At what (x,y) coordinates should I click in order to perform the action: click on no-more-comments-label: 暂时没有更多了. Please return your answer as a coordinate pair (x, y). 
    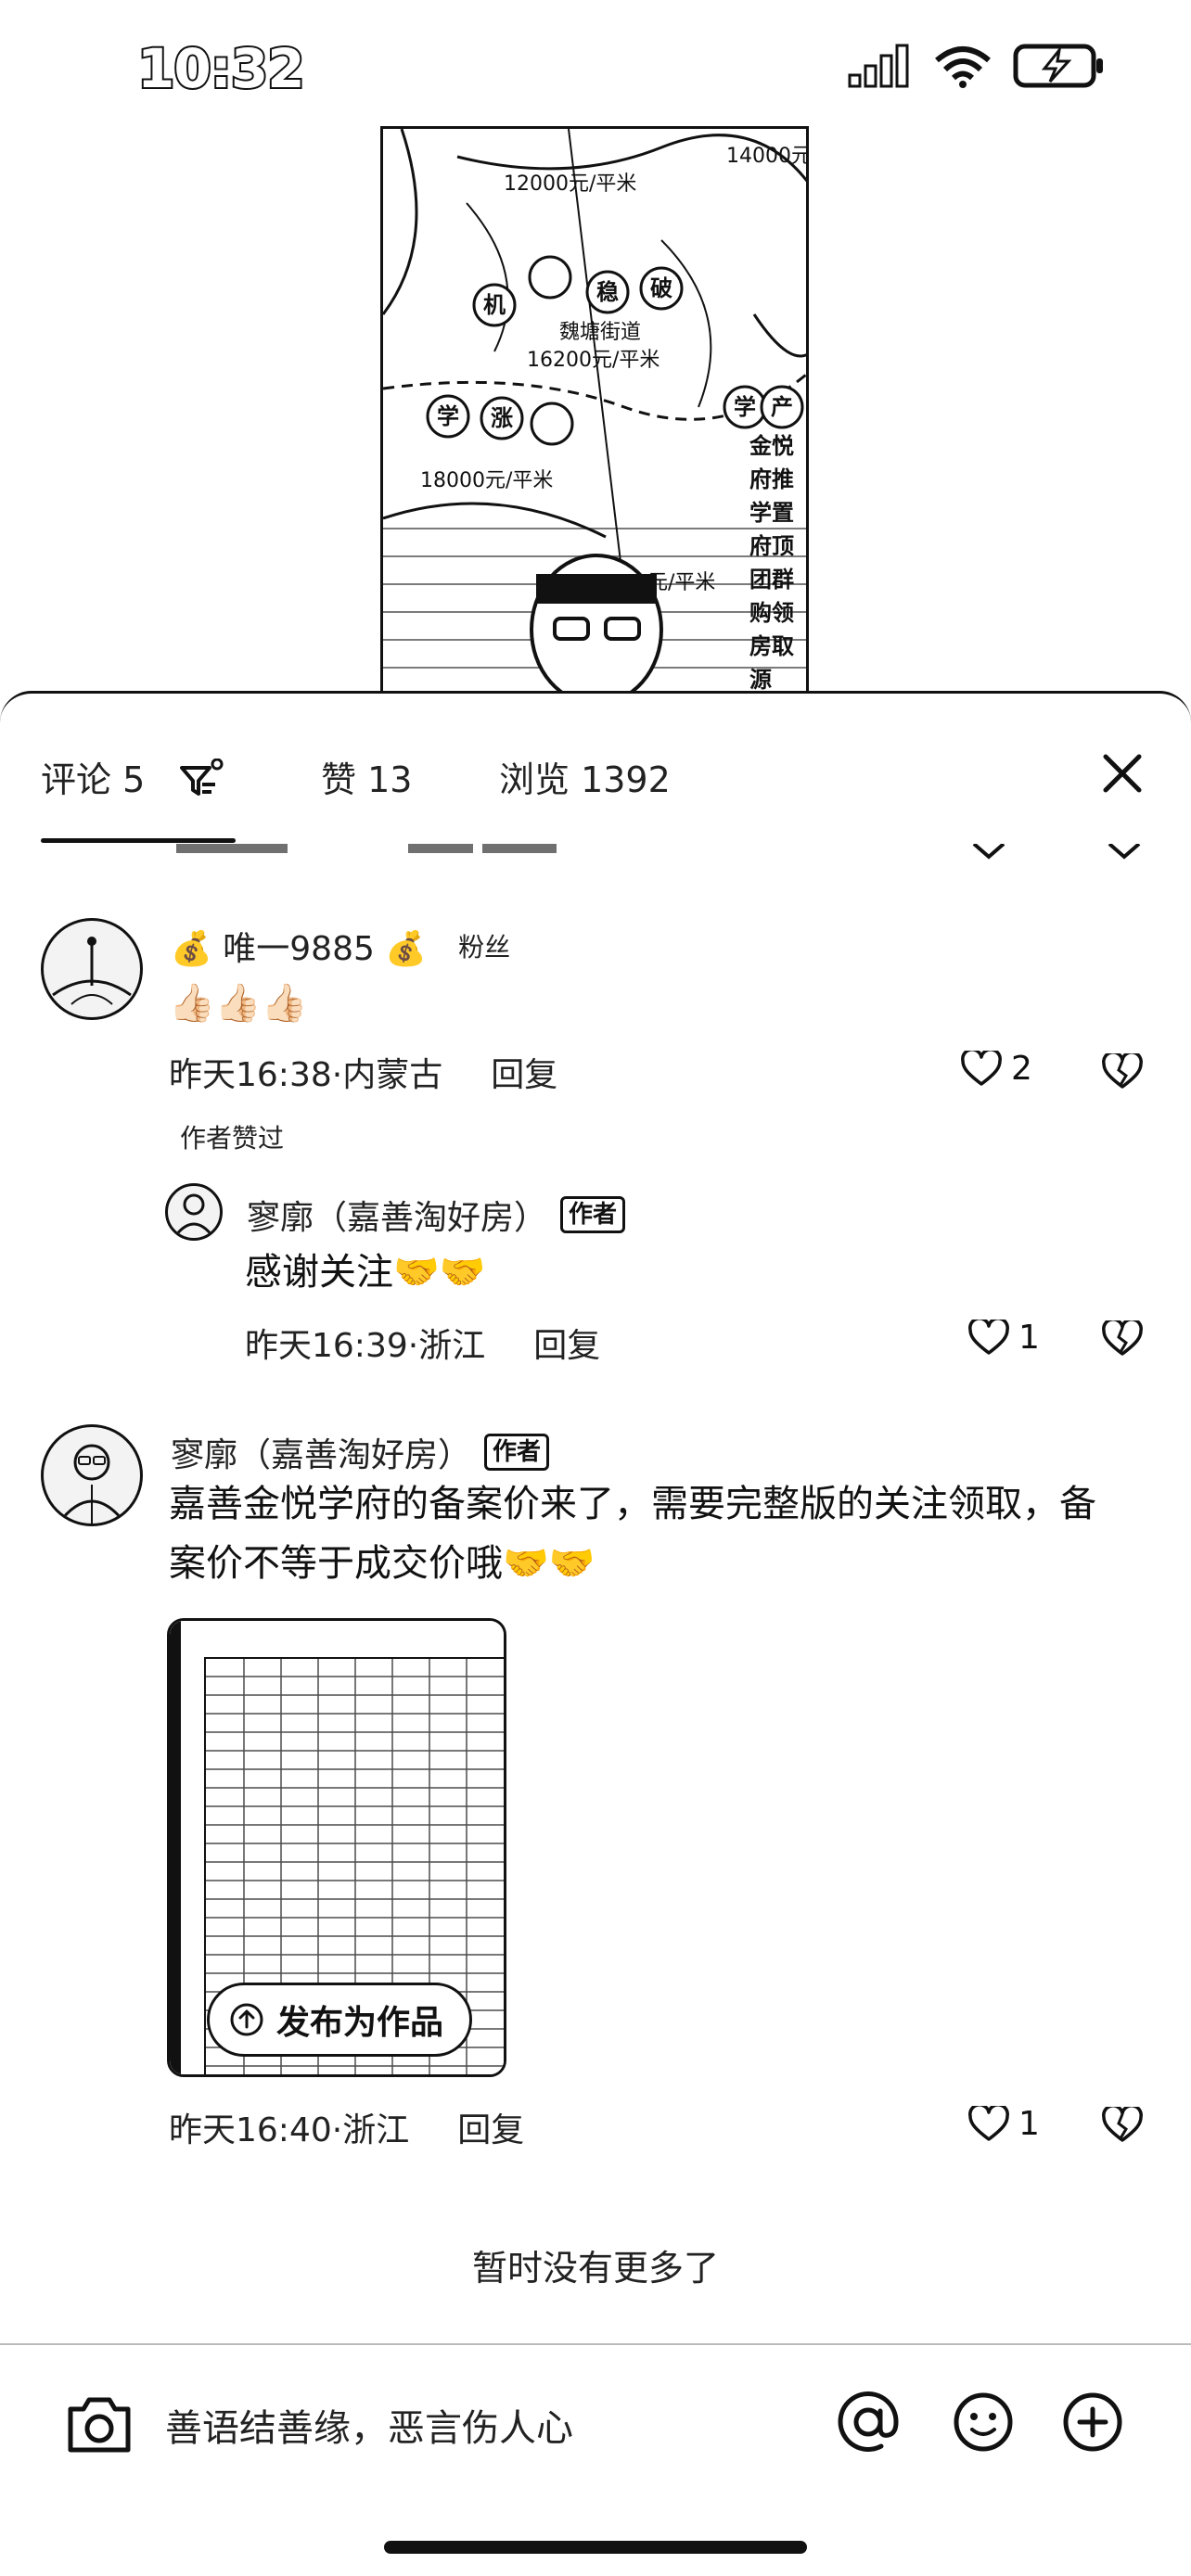
    Looking at the image, I should click on (595, 2268).